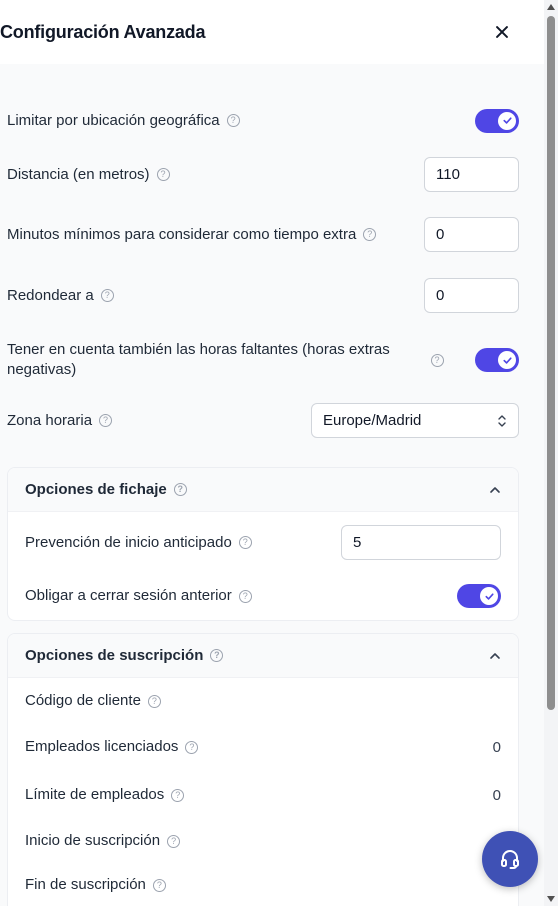 This screenshot has width=558, height=906. I want to click on geo-limit-row: Limitar por ubicación geográfica ?, so click(263, 120).